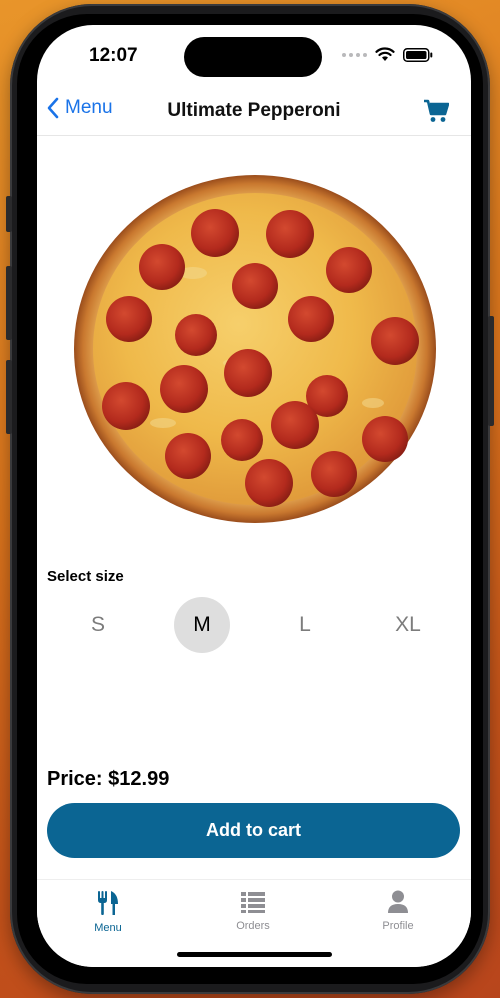 The image size is (500, 998). What do you see at coordinates (108, 779) in the screenshot?
I see `price-label: Price: $12.99` at bounding box center [108, 779].